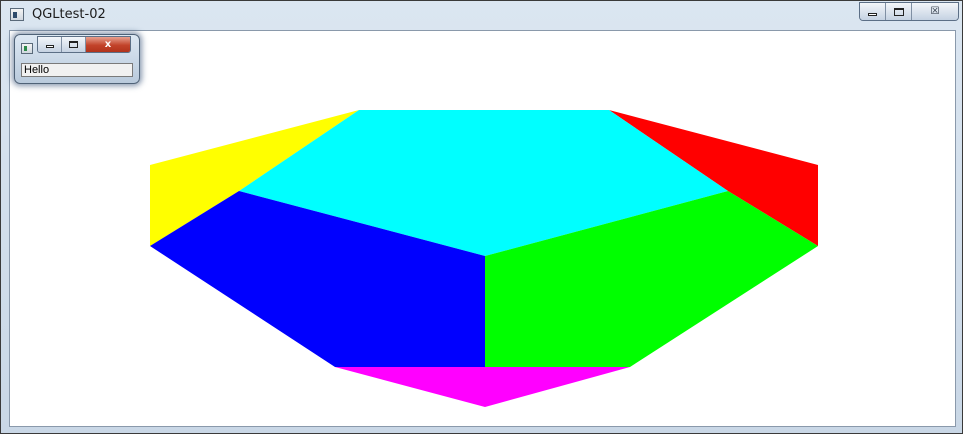 This screenshot has width=963, height=434. I want to click on close-button: ☒, so click(935, 11).